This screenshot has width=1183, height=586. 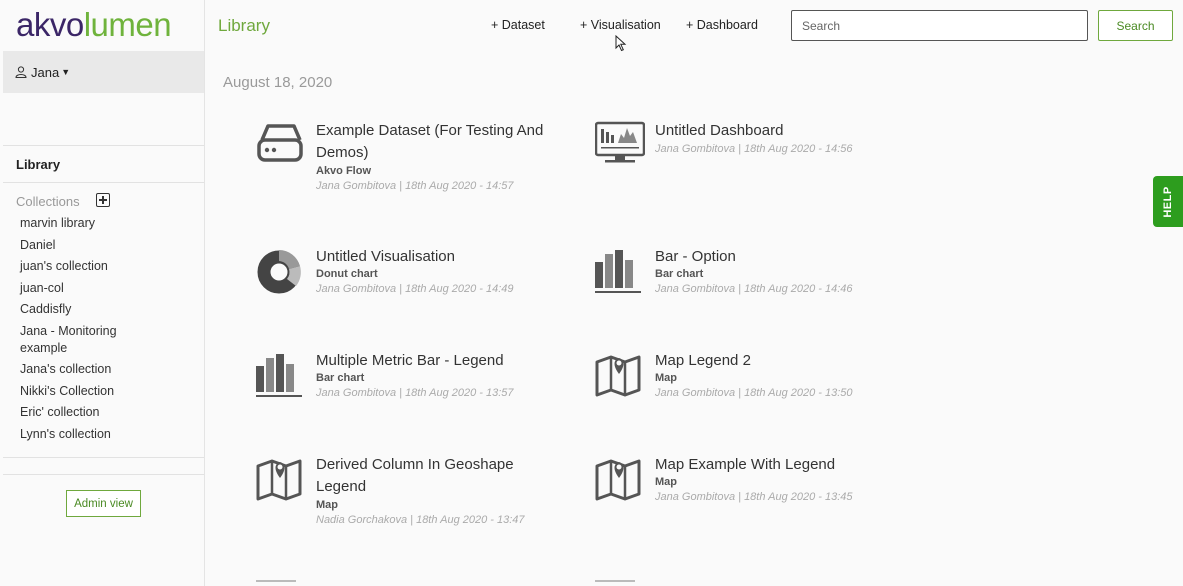 I want to click on admin-view-button: Admin view, so click(x=103, y=503).